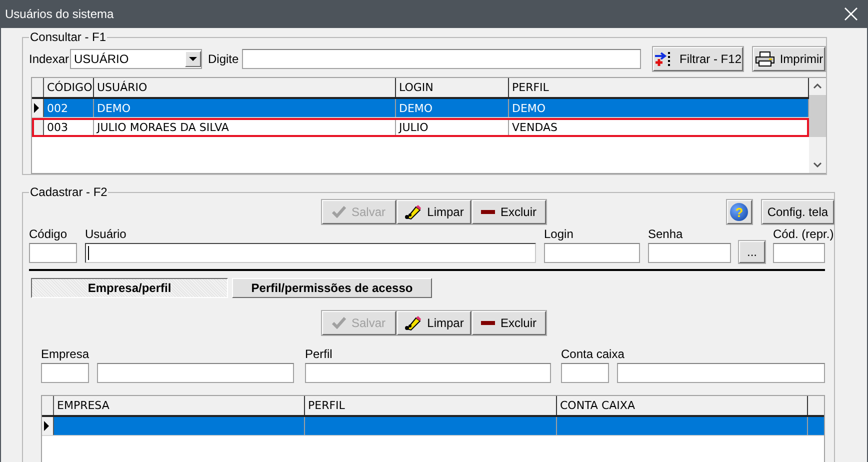 This screenshot has height=462, width=868. I want to click on field-label: Conta caixa, so click(593, 354).